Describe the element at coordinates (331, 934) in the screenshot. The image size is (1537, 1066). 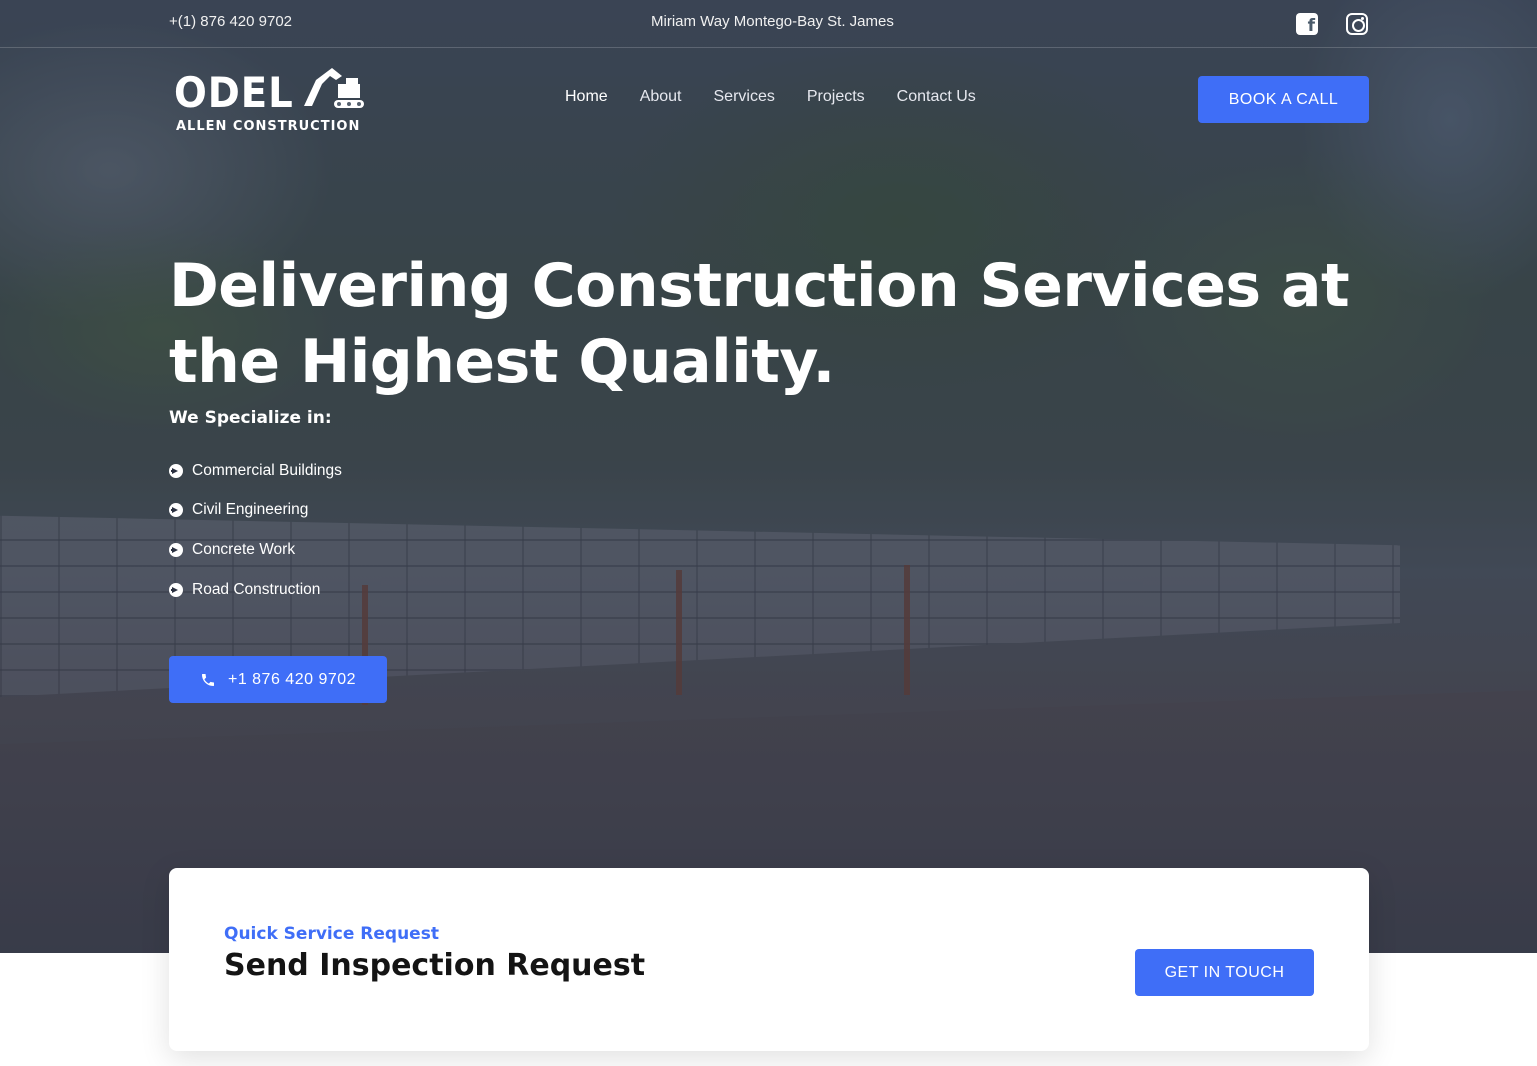
I see `card-kicker: Quick Service Request` at that location.